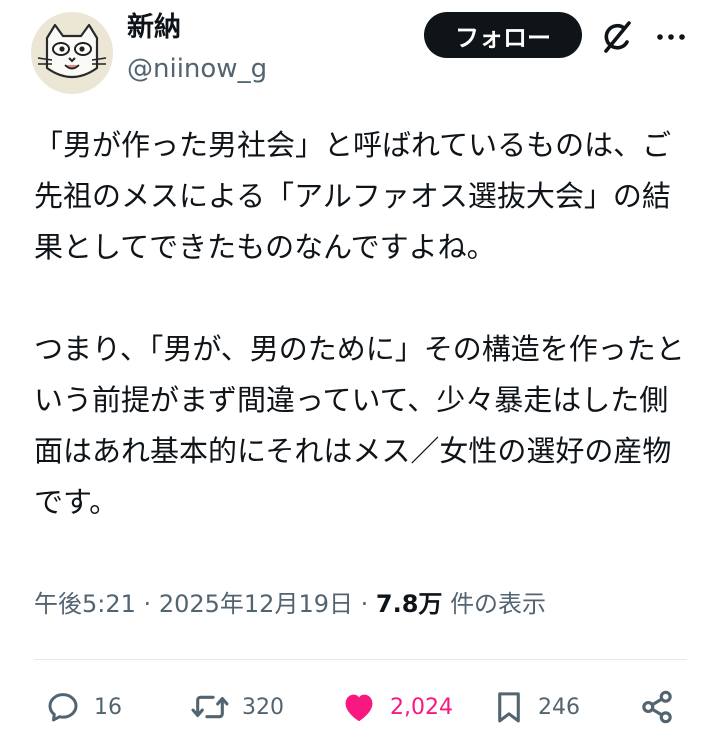 This screenshot has height=741, width=721. Describe the element at coordinates (360, 659) in the screenshot. I see `divider` at that location.